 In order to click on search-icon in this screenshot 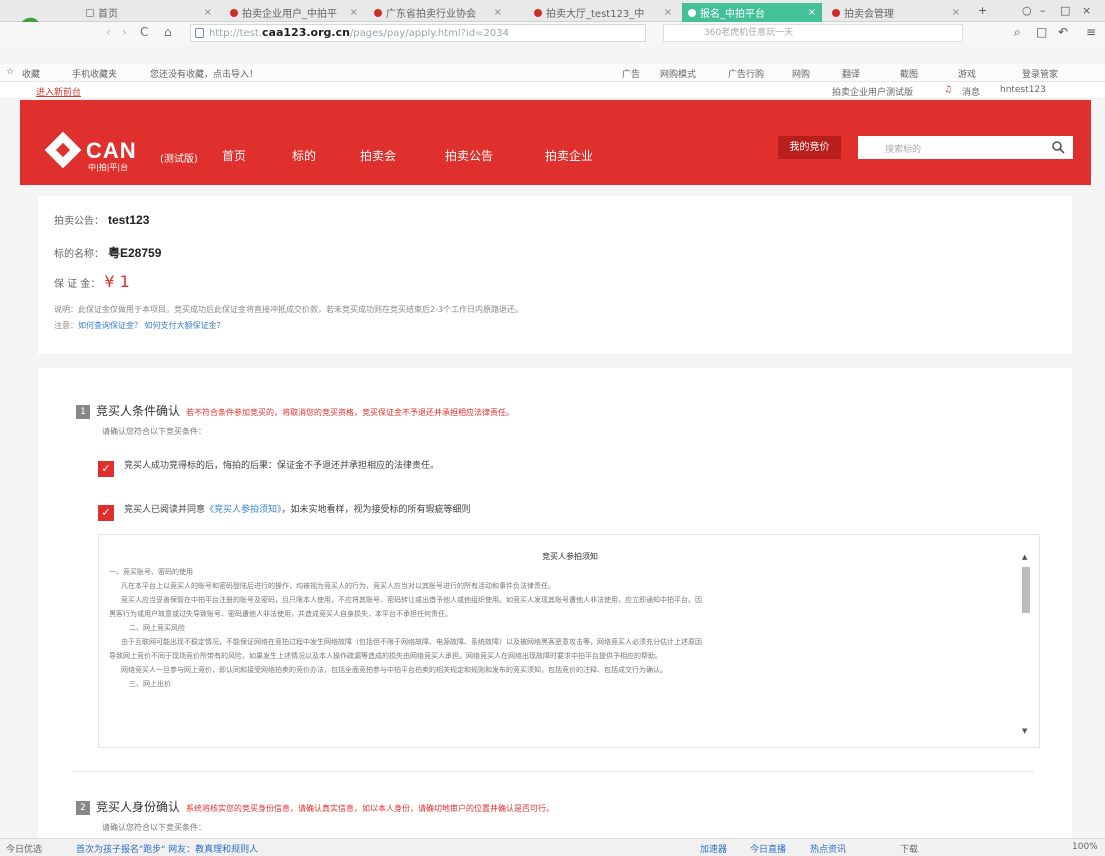, I will do `click(1058, 147)`.